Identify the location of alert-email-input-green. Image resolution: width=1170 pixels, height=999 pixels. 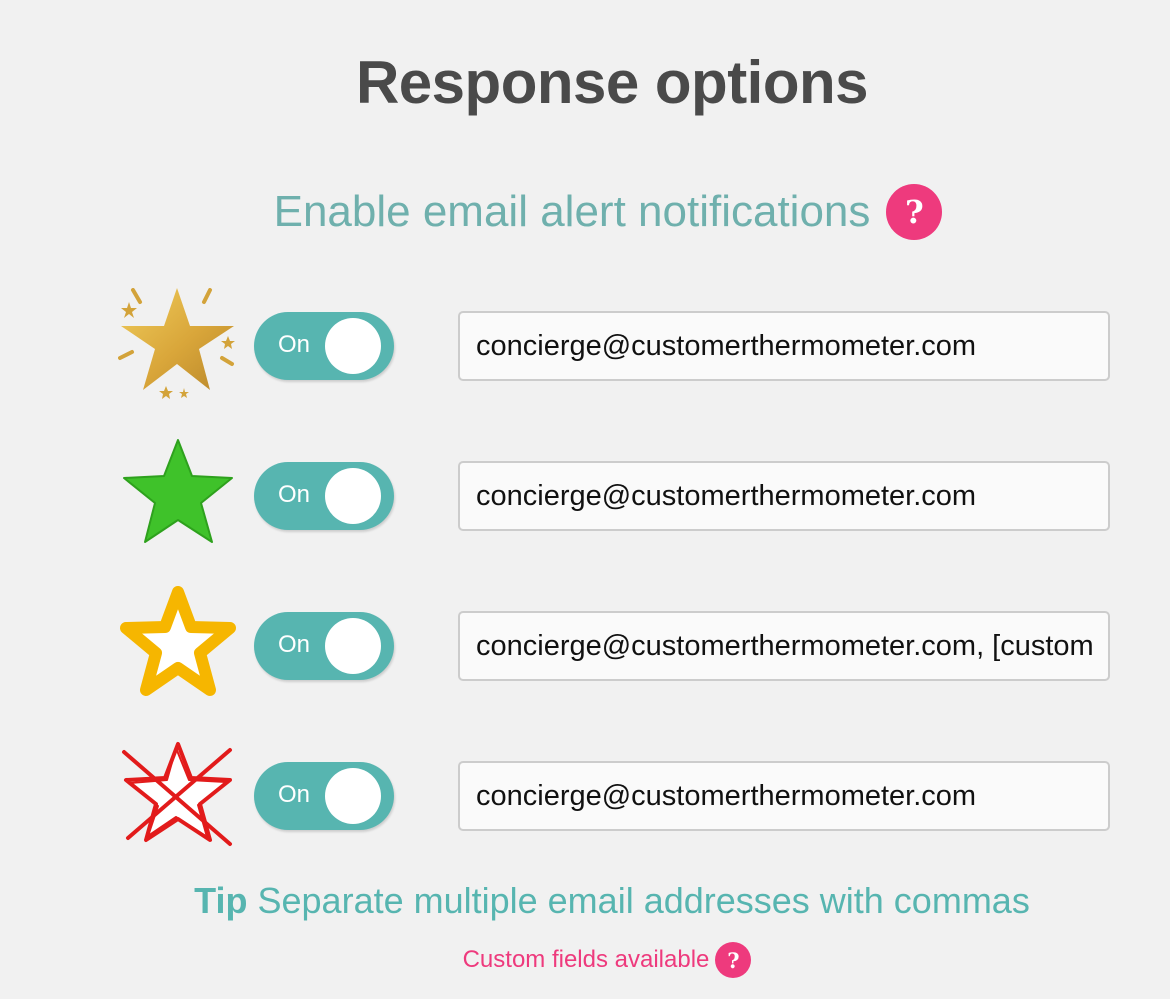
(784, 496).